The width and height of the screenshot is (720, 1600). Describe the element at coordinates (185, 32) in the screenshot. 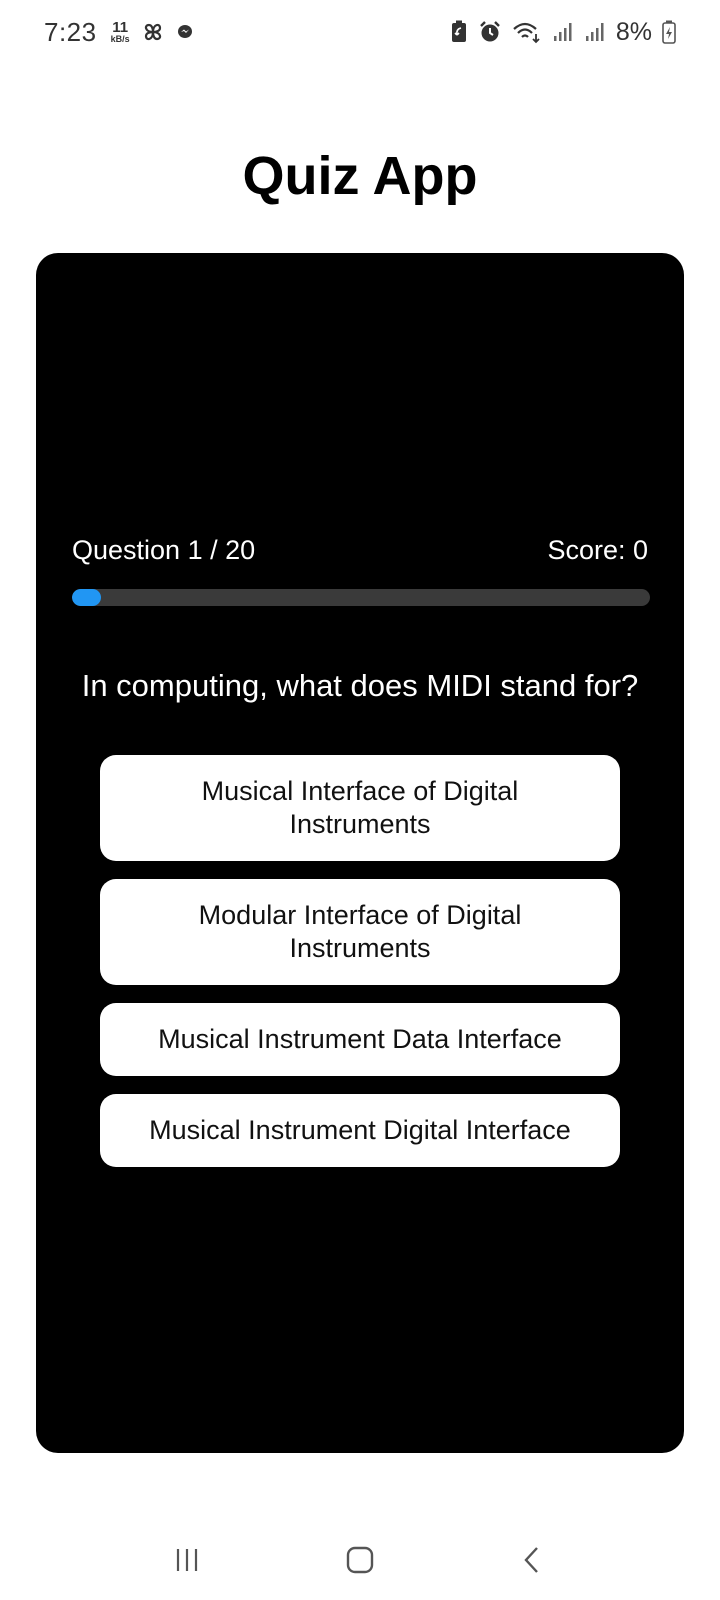

I see `messenger-icon` at that location.